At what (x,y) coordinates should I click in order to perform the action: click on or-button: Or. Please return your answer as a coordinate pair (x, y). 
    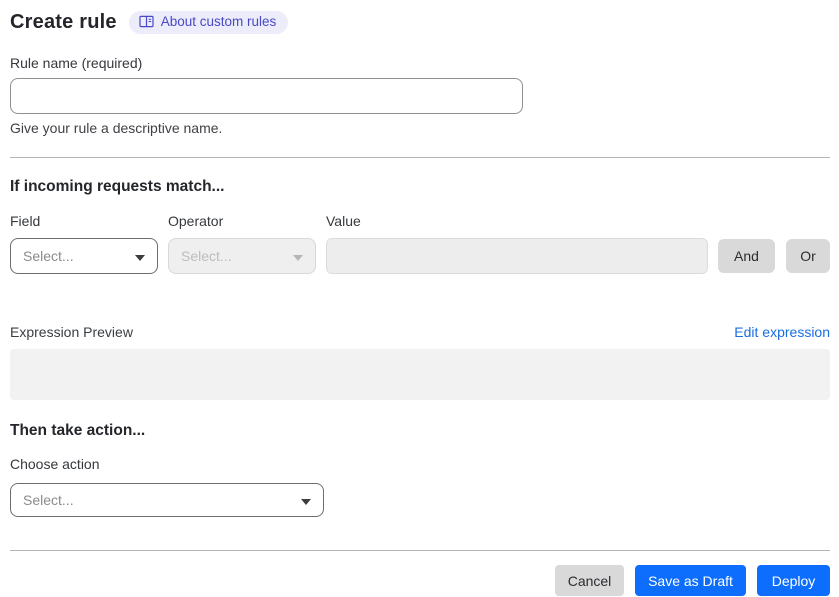
    Looking at the image, I should click on (808, 256).